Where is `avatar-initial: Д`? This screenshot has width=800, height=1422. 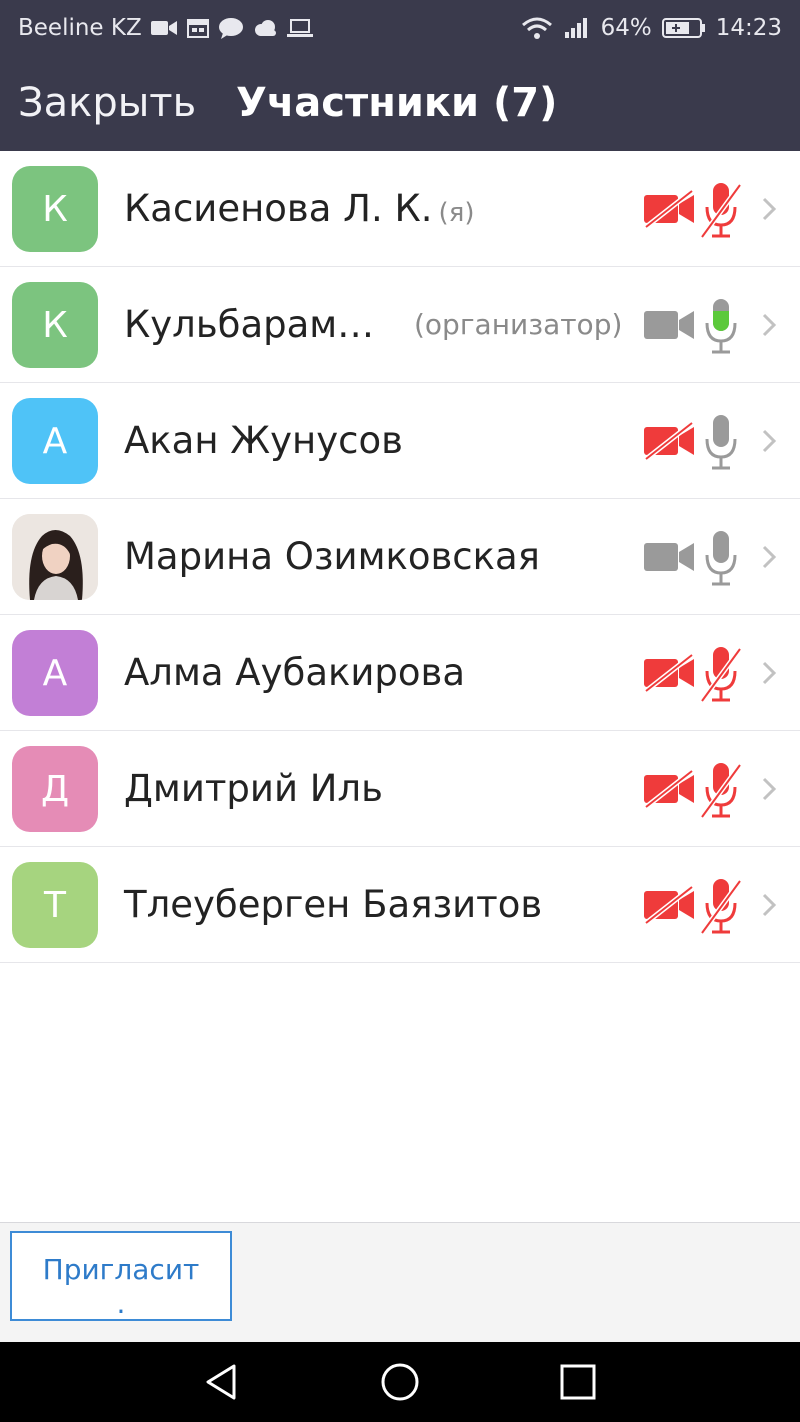 avatar-initial: Д is located at coordinates (55, 789).